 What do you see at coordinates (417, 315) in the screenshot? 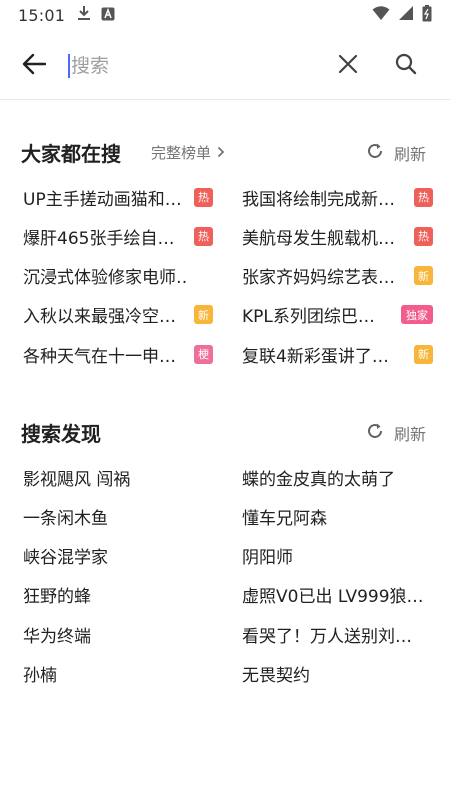
I see `trending-badge-excl: 独家` at bounding box center [417, 315].